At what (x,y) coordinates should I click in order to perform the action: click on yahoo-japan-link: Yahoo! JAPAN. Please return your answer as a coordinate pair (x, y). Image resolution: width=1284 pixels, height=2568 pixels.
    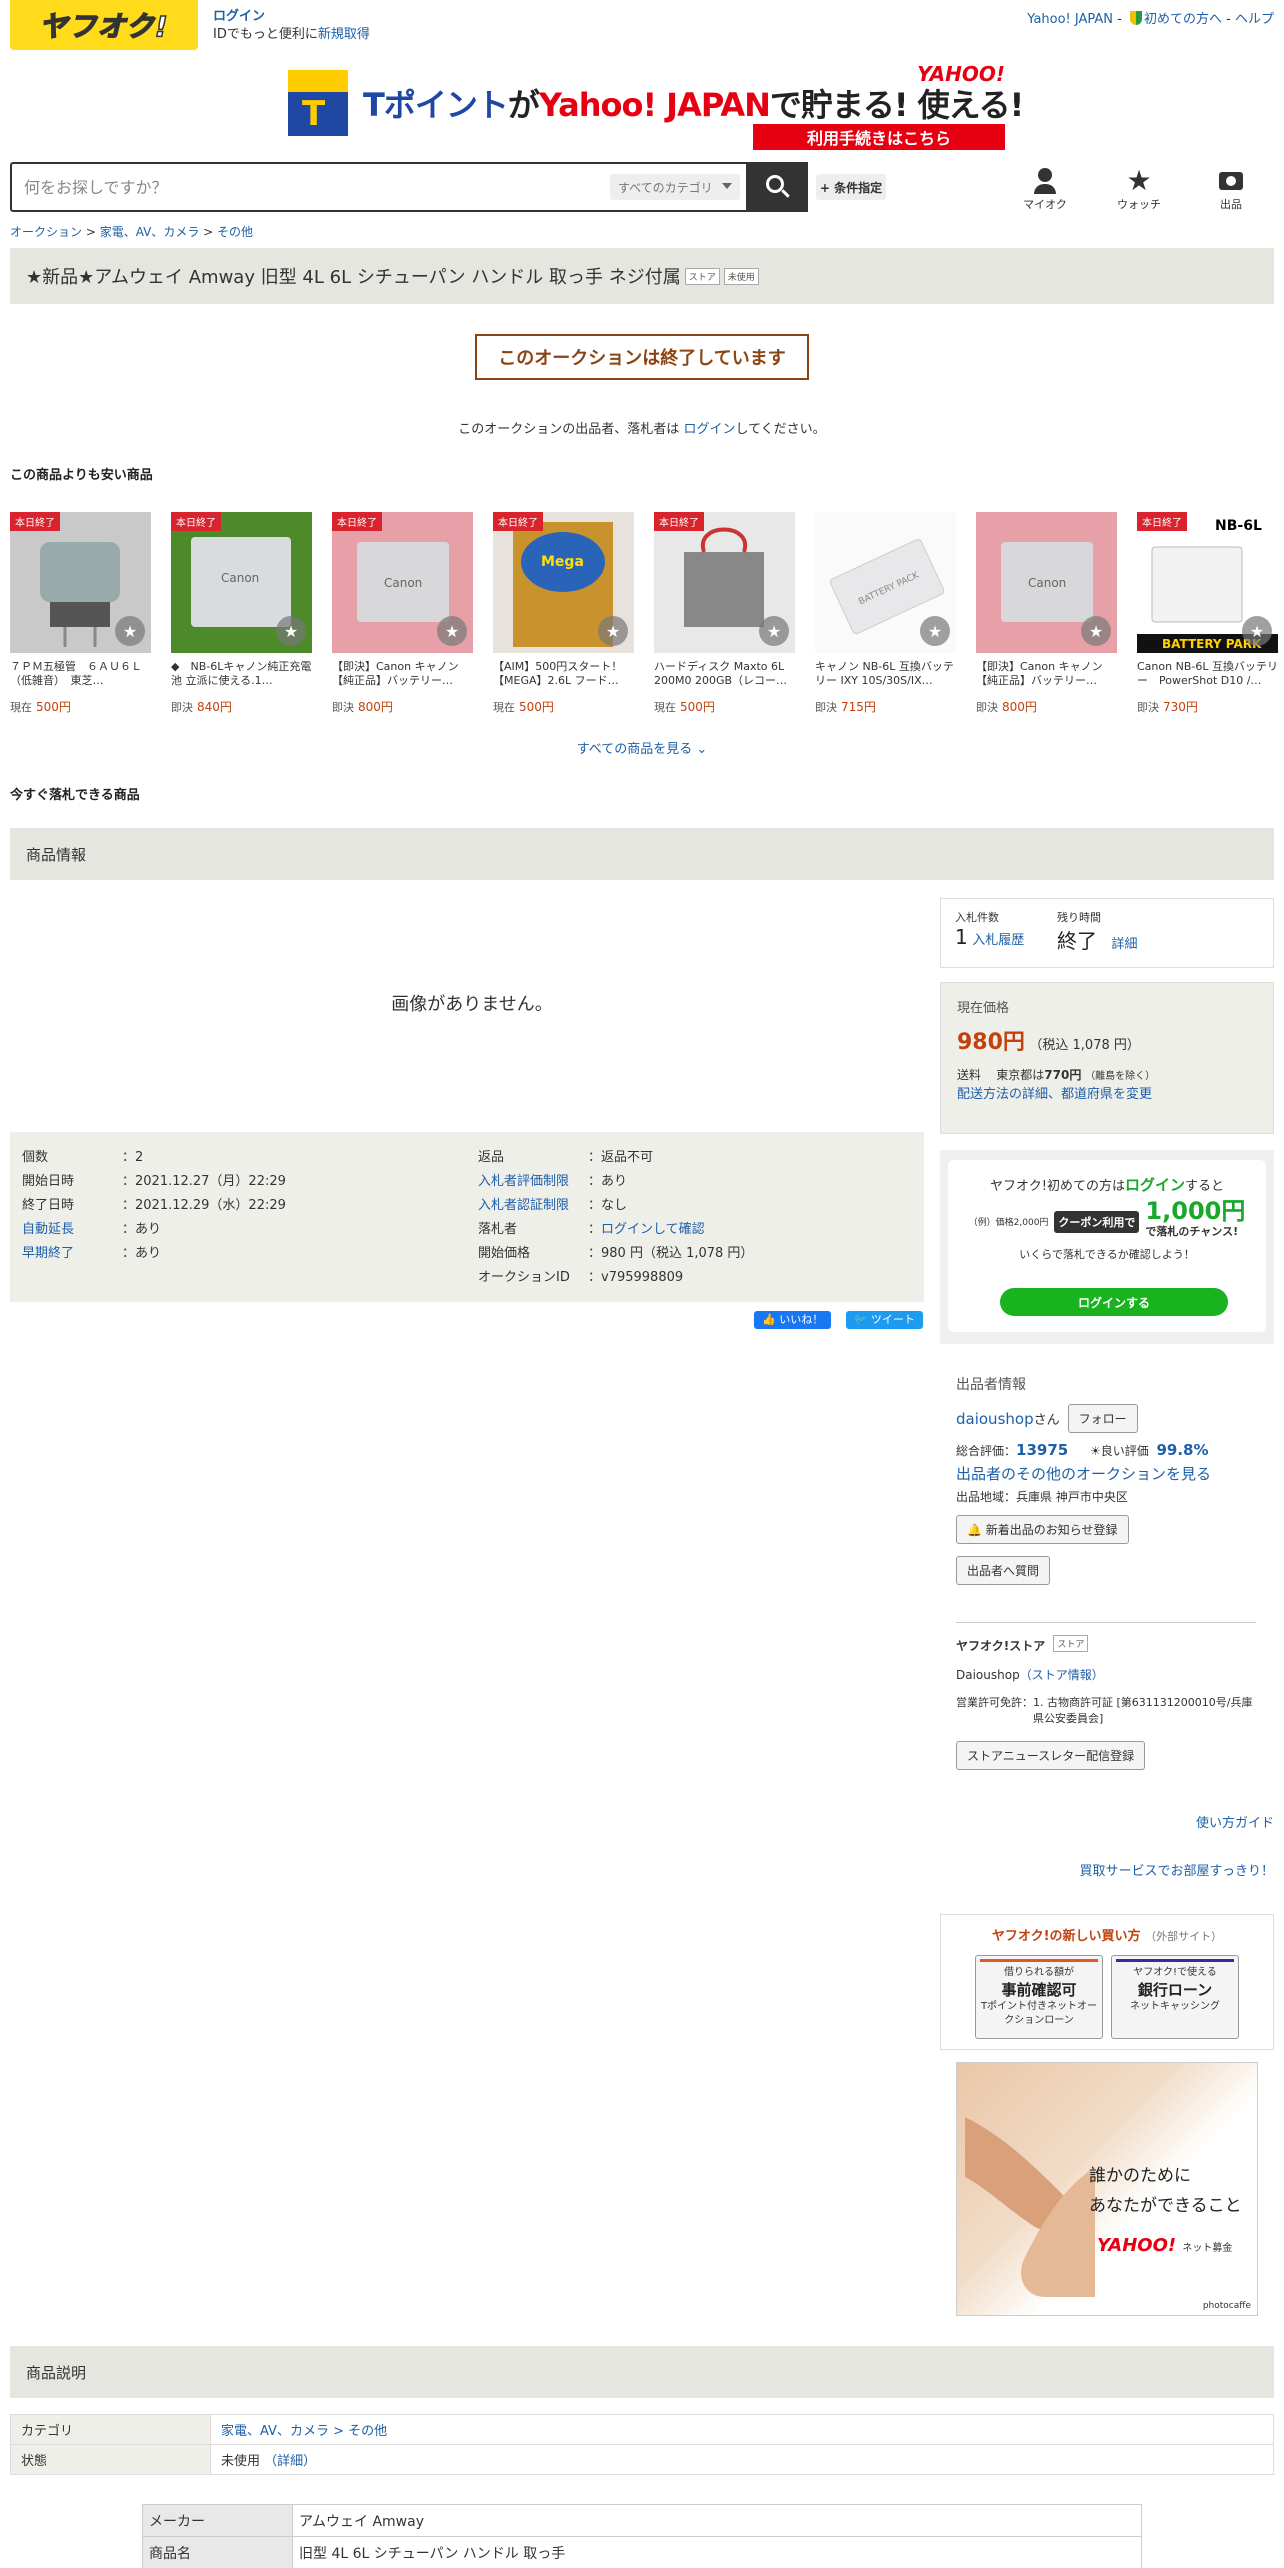
    Looking at the image, I should click on (1070, 19).